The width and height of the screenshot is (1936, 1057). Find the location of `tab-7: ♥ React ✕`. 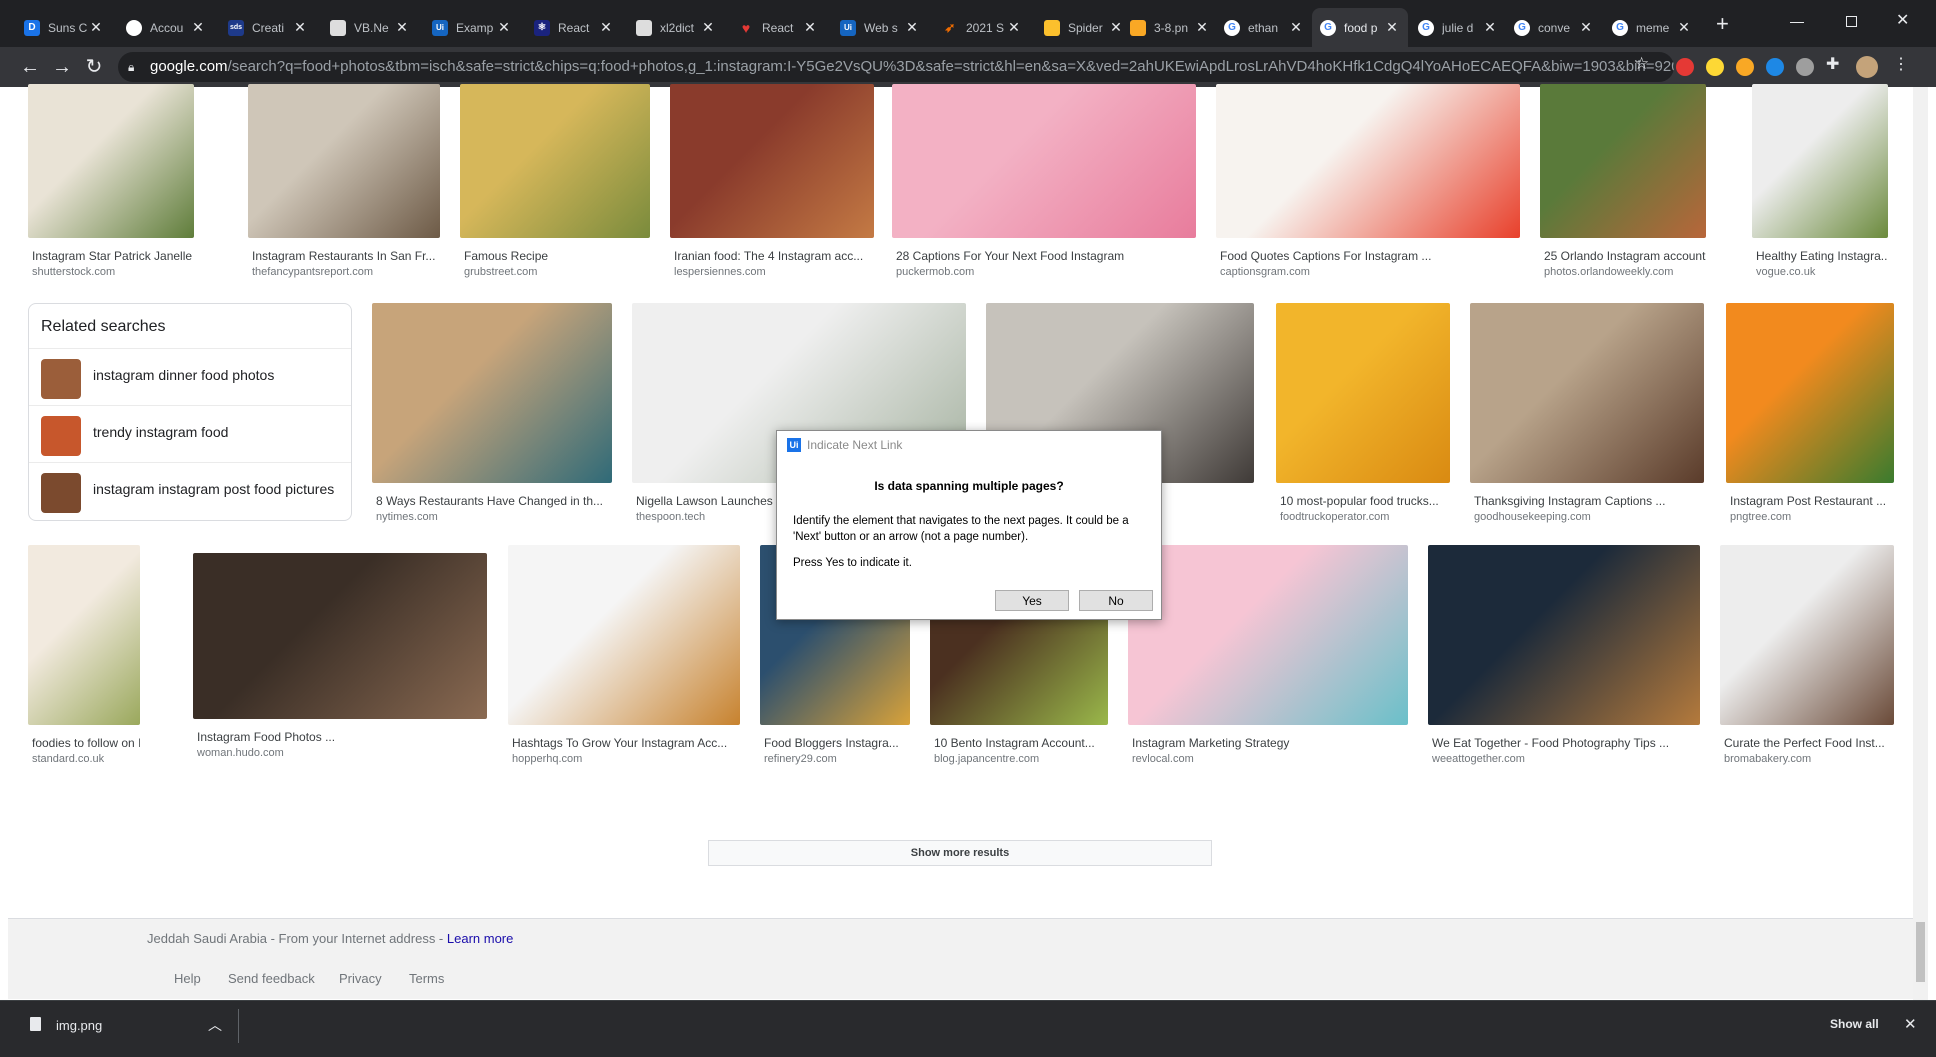

tab-7: ♥ React ✕ is located at coordinates (778, 27).